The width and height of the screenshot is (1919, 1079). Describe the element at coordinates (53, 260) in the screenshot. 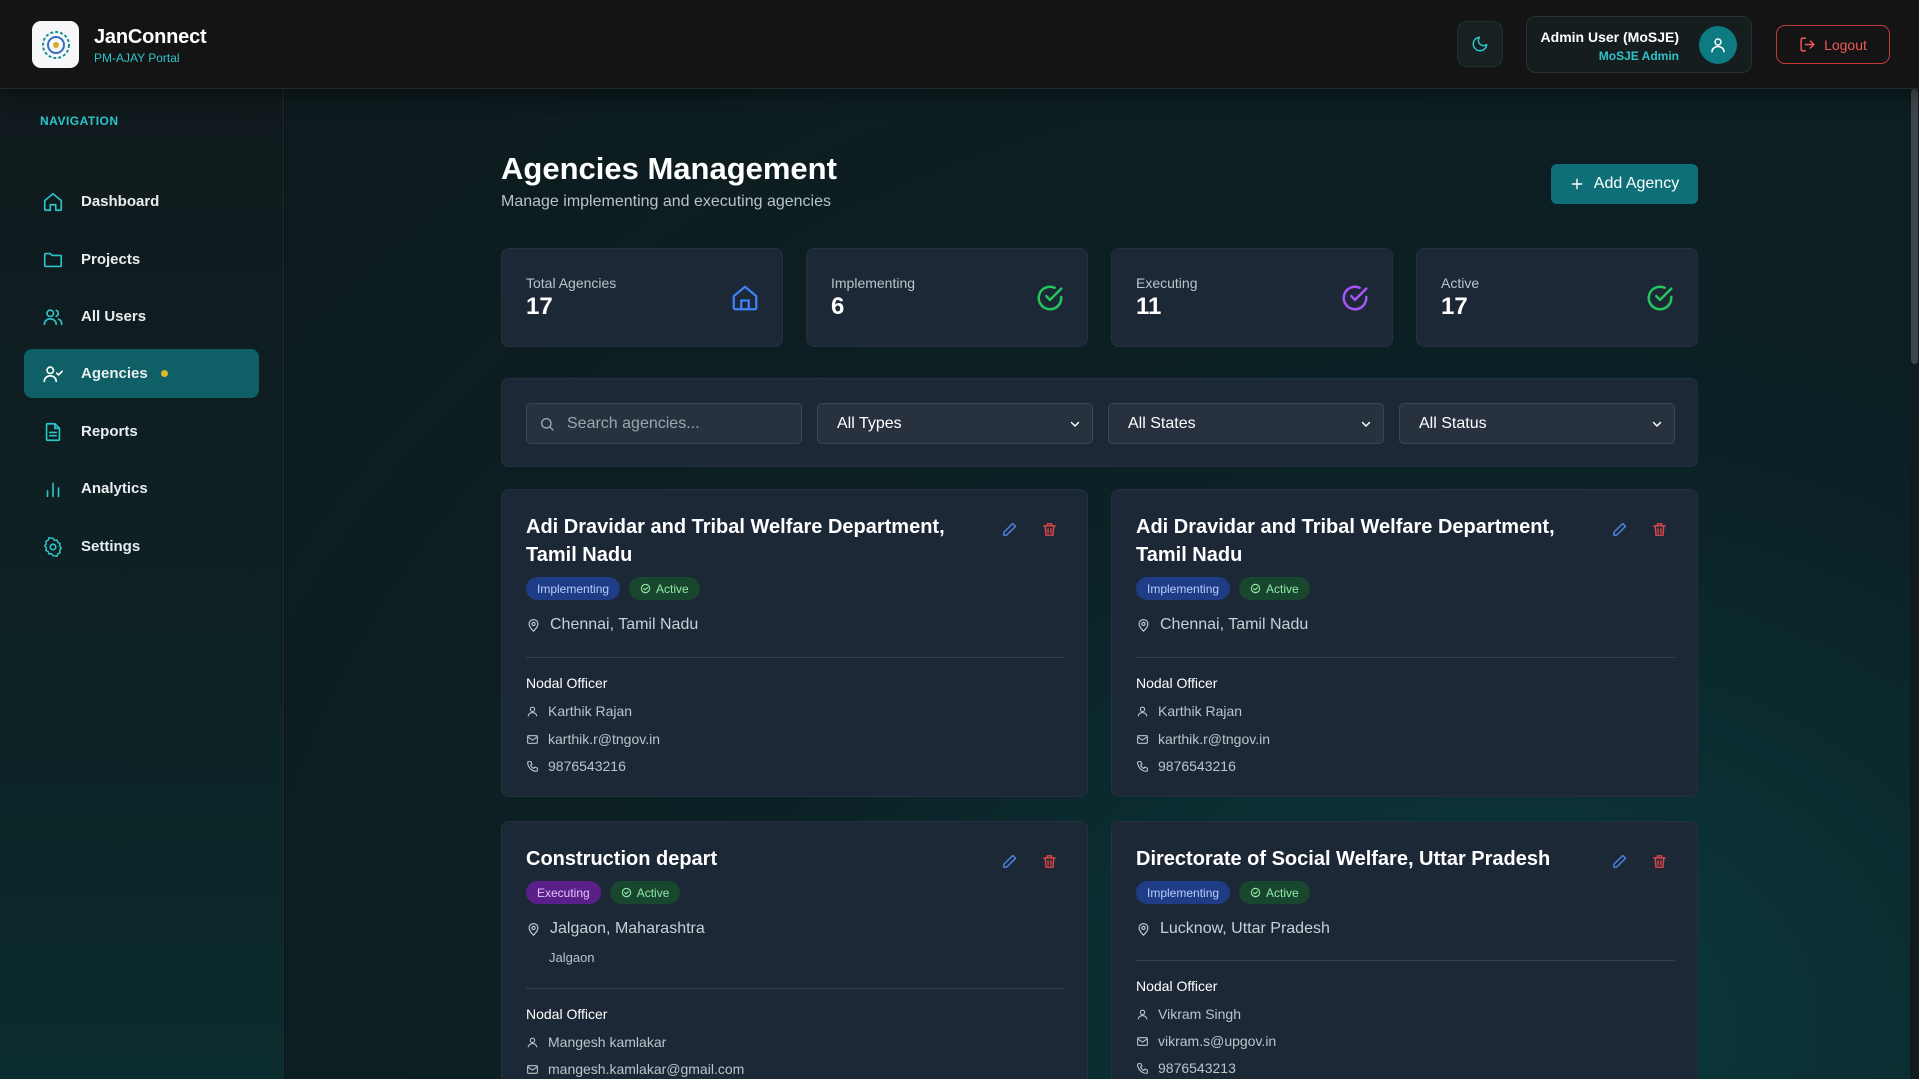

I see `folder-icon` at that location.